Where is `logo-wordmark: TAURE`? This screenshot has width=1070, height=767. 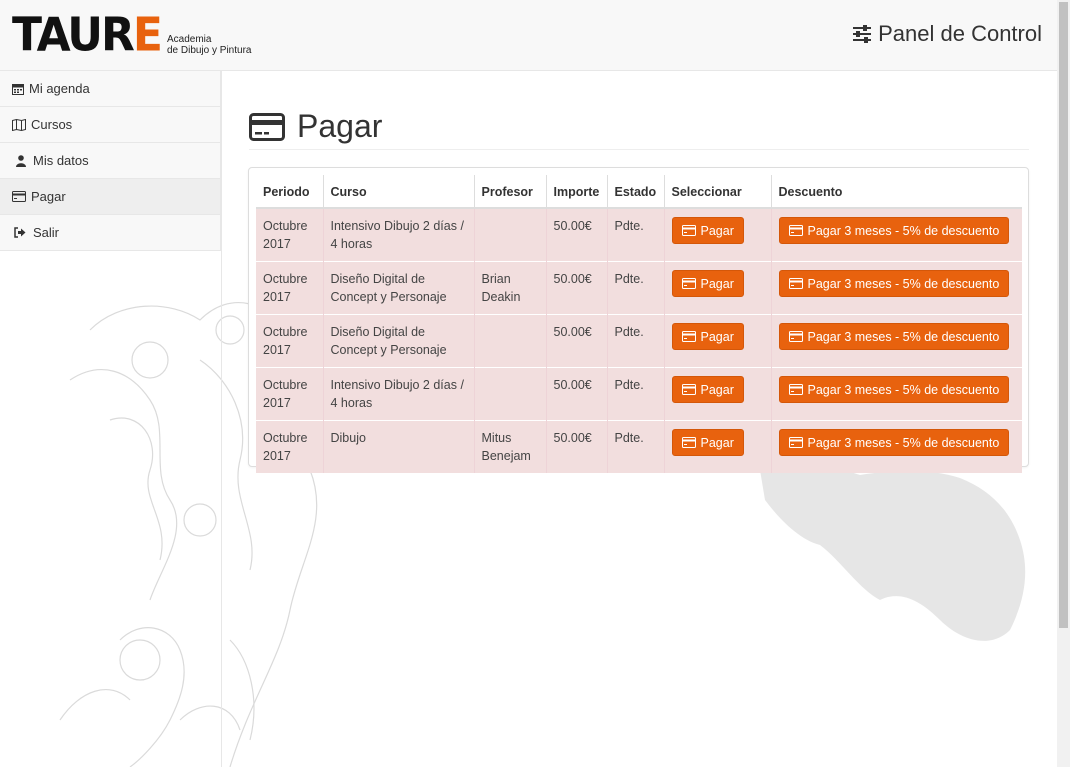
logo-wordmark: TAURE is located at coordinates (87, 35).